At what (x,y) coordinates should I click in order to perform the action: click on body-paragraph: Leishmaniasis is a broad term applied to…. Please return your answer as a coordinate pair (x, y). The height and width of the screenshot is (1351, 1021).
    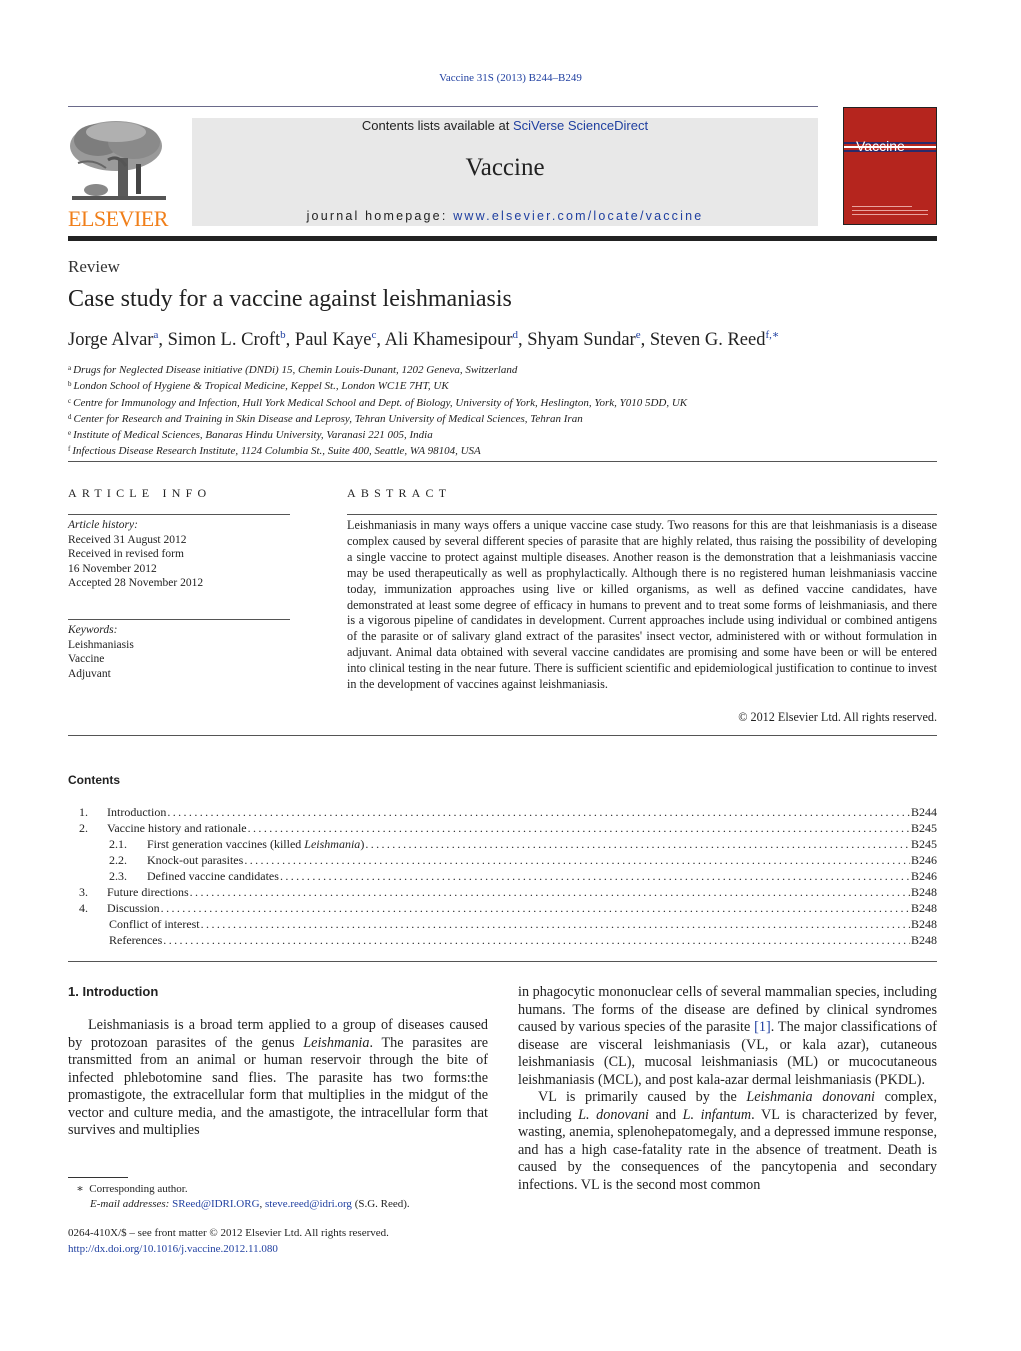
    Looking at the image, I should click on (278, 1077).